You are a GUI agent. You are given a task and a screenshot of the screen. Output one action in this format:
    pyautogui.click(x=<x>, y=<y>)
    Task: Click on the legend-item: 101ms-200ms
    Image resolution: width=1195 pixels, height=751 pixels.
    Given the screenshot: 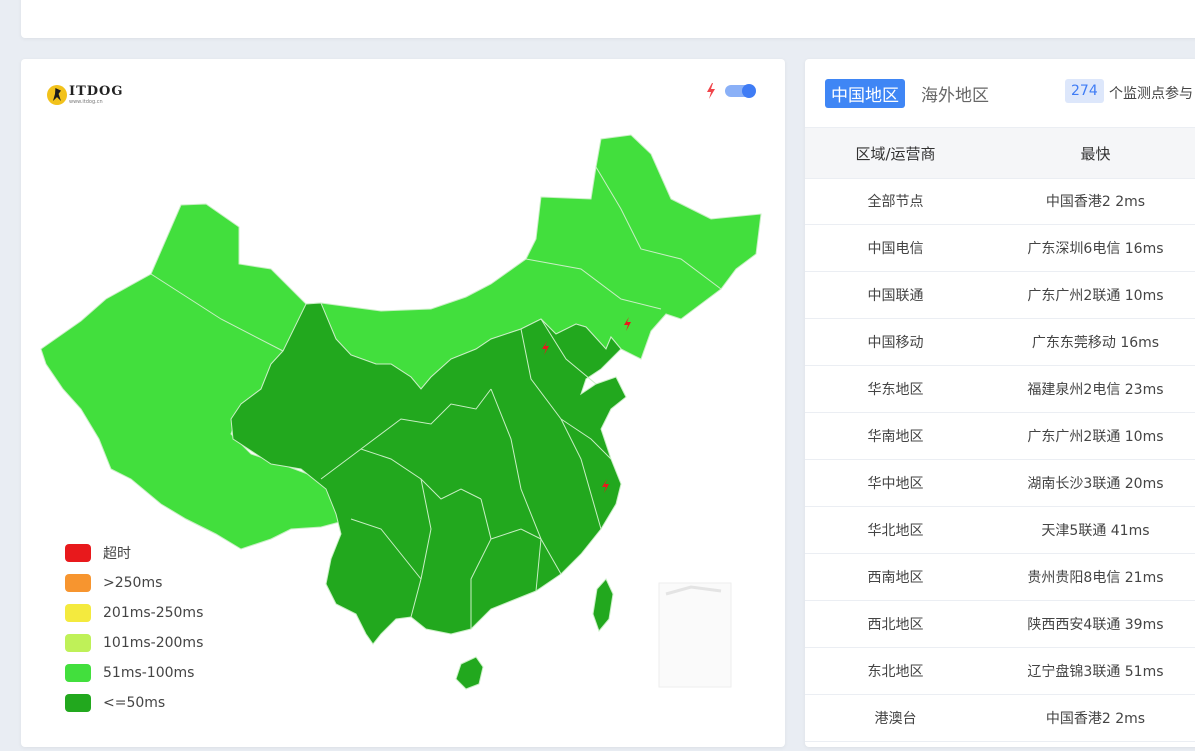 What is the action you would take?
    pyautogui.click(x=134, y=643)
    